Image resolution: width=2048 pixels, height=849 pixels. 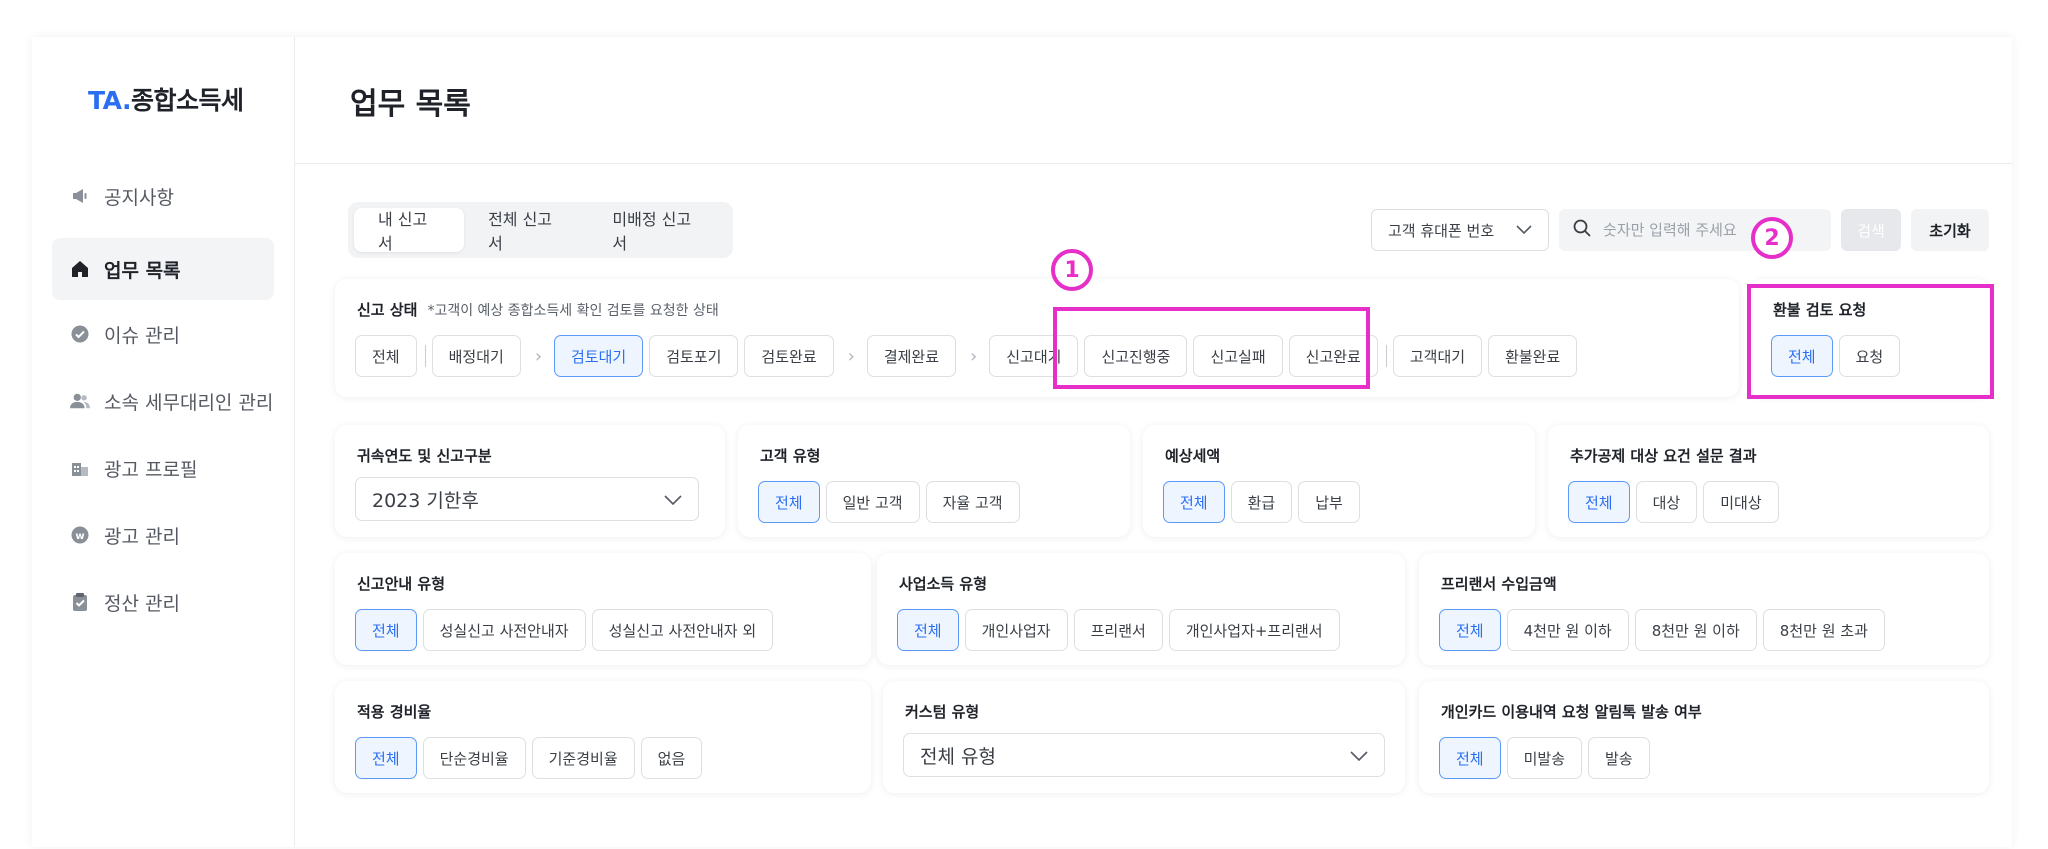 What do you see at coordinates (1823, 630) in the screenshot?
I see `income-chip-over-80m: 8천만 원 초과` at bounding box center [1823, 630].